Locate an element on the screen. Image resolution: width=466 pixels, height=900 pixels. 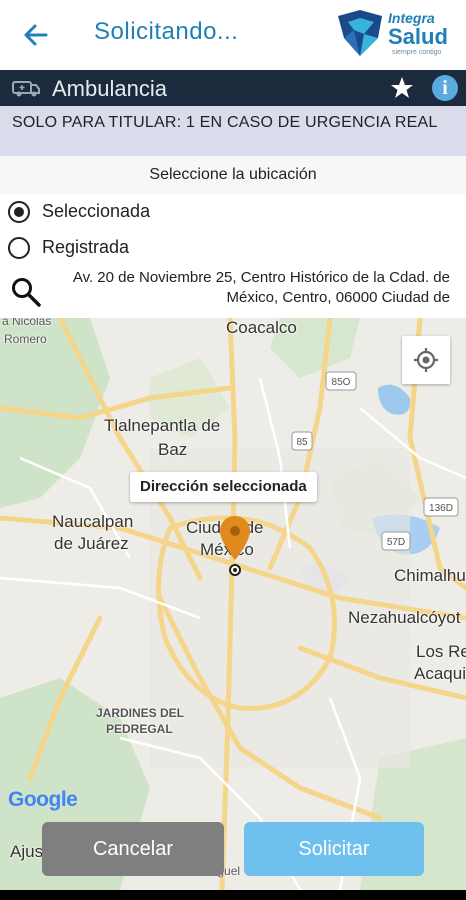
map-label-jardines: JARDINES DEL is located at coordinates (140, 713).